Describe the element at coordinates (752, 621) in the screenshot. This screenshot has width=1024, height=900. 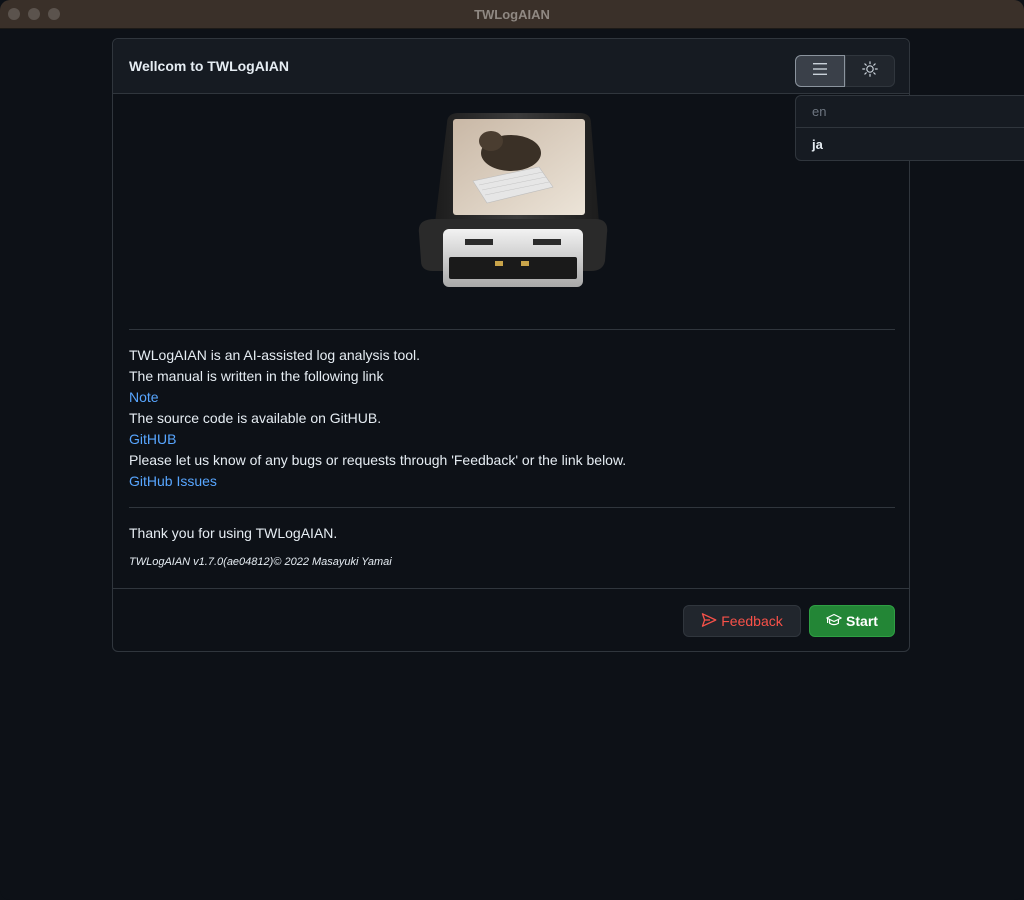
I see `feedback-button-label: Feedback` at that location.